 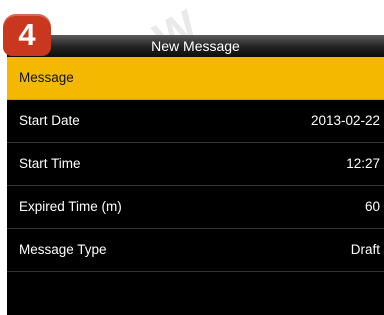 What do you see at coordinates (70, 206) in the screenshot?
I see `menu-item-label: Expired Time (m)` at bounding box center [70, 206].